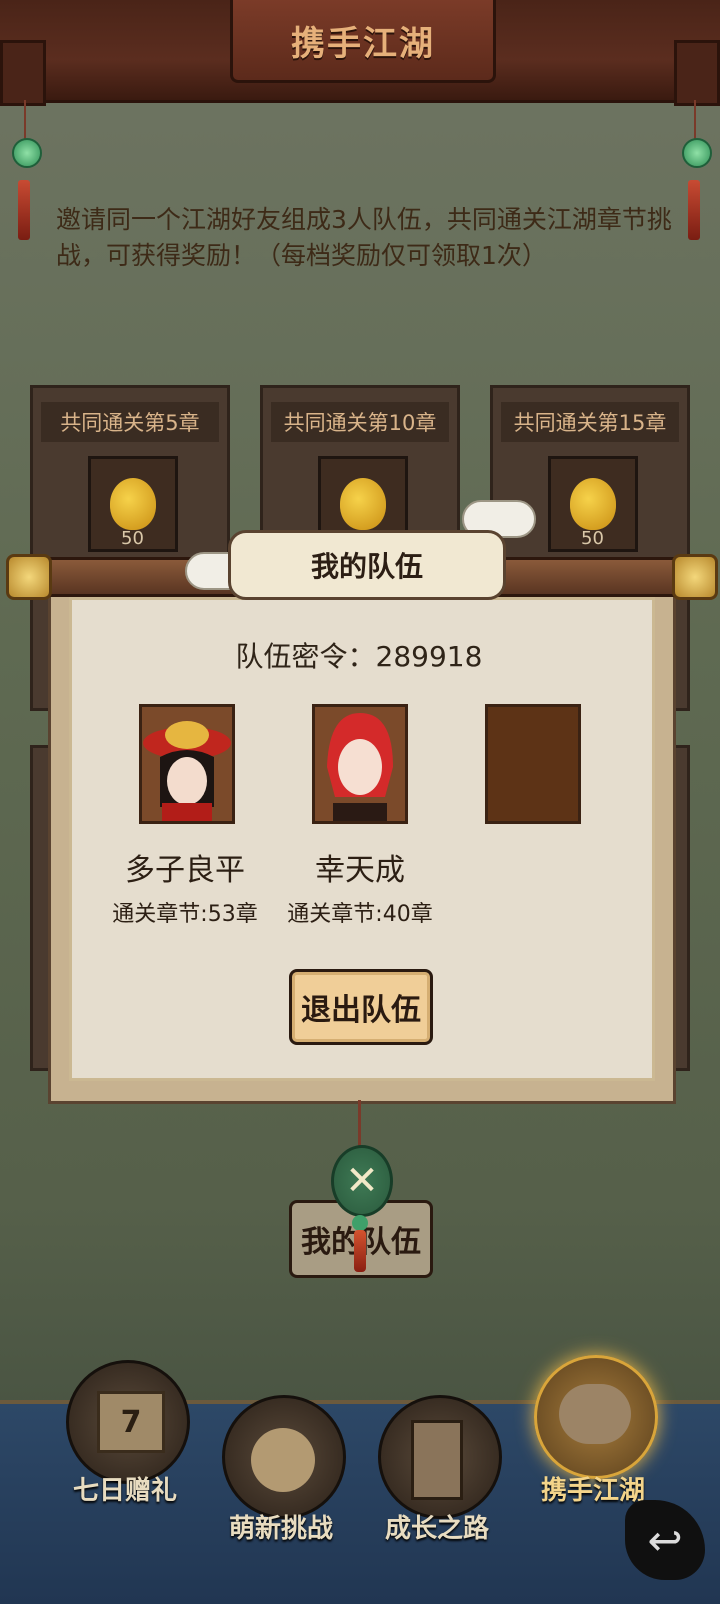  Describe the element at coordinates (694, 210) in the screenshot. I see `right-tassel-icon` at that location.